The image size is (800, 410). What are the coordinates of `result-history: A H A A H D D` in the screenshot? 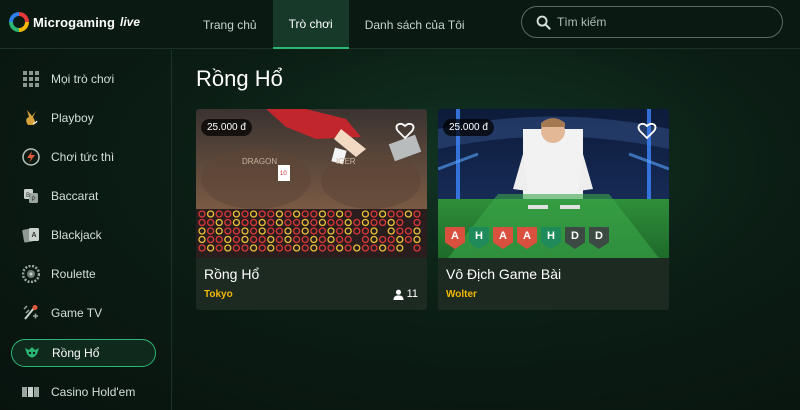 It's located at (529, 238).